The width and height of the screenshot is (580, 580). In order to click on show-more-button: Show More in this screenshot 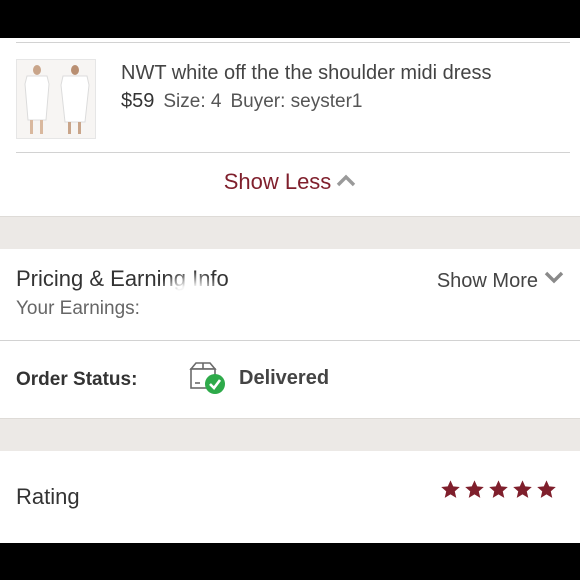, I will do `click(500, 281)`.